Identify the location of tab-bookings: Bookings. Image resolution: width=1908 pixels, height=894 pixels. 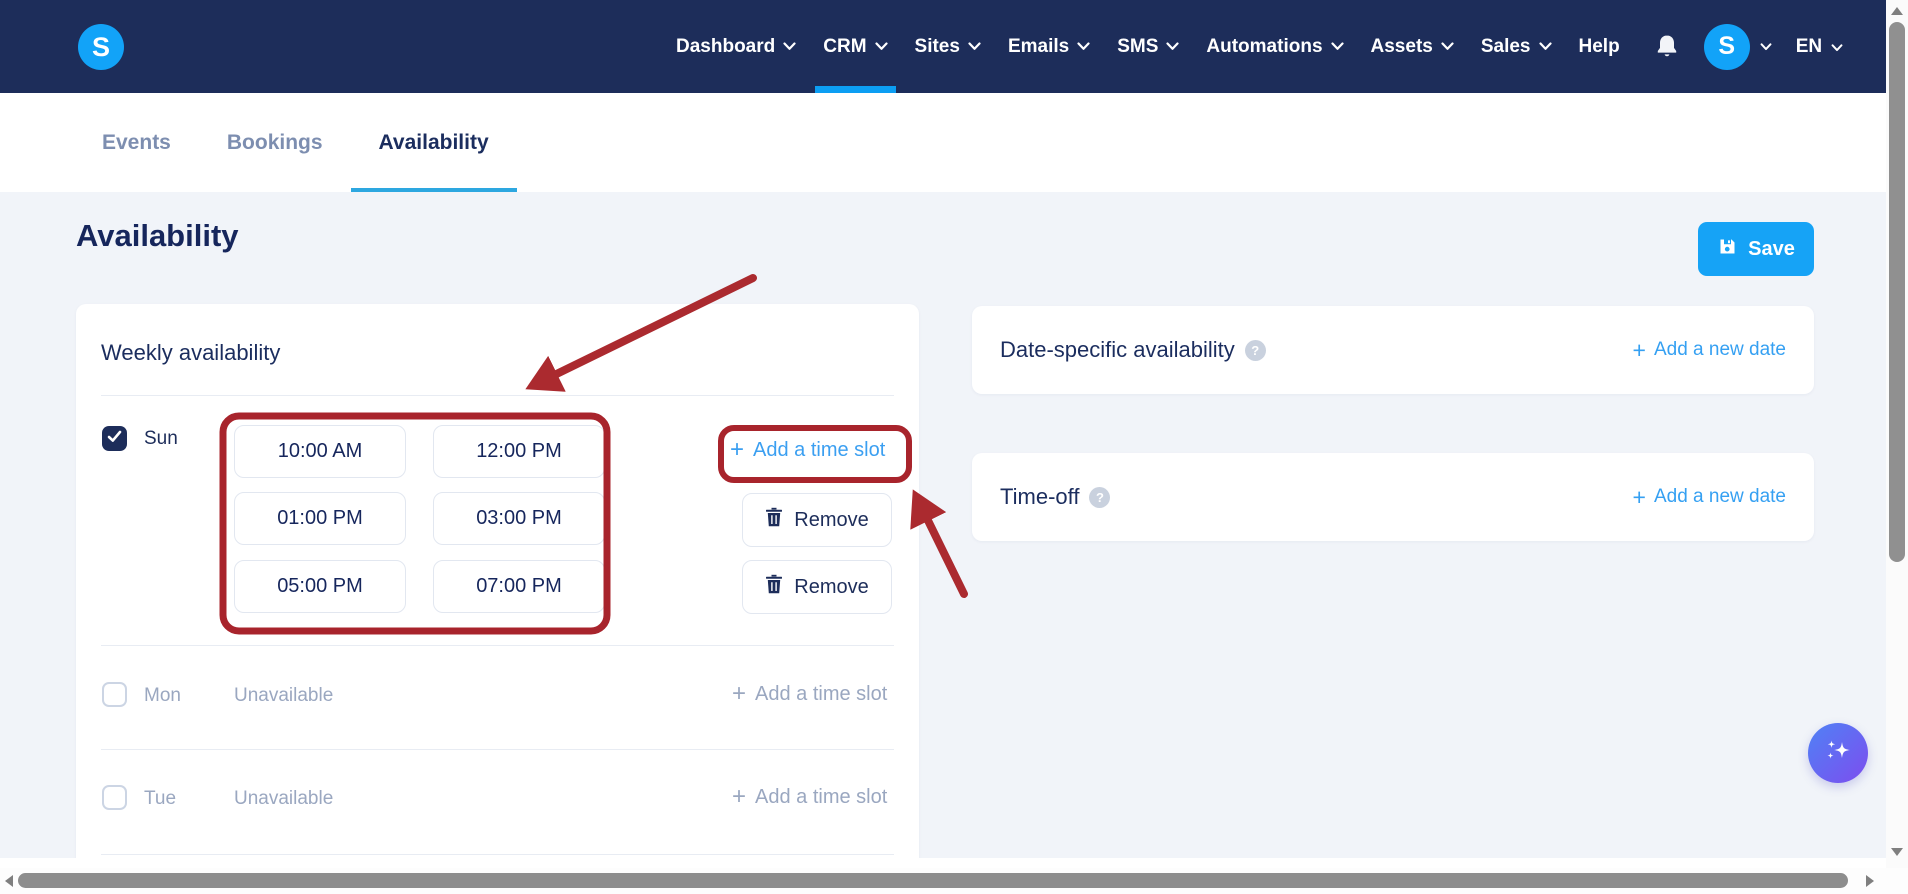
(275, 142).